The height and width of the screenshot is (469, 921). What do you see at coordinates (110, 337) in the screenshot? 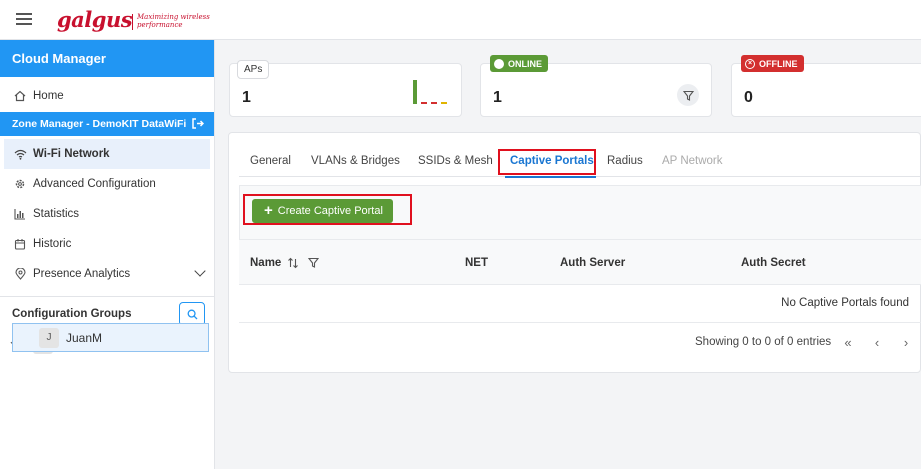
I see `tree-node-juanm: J JuanM` at bounding box center [110, 337].